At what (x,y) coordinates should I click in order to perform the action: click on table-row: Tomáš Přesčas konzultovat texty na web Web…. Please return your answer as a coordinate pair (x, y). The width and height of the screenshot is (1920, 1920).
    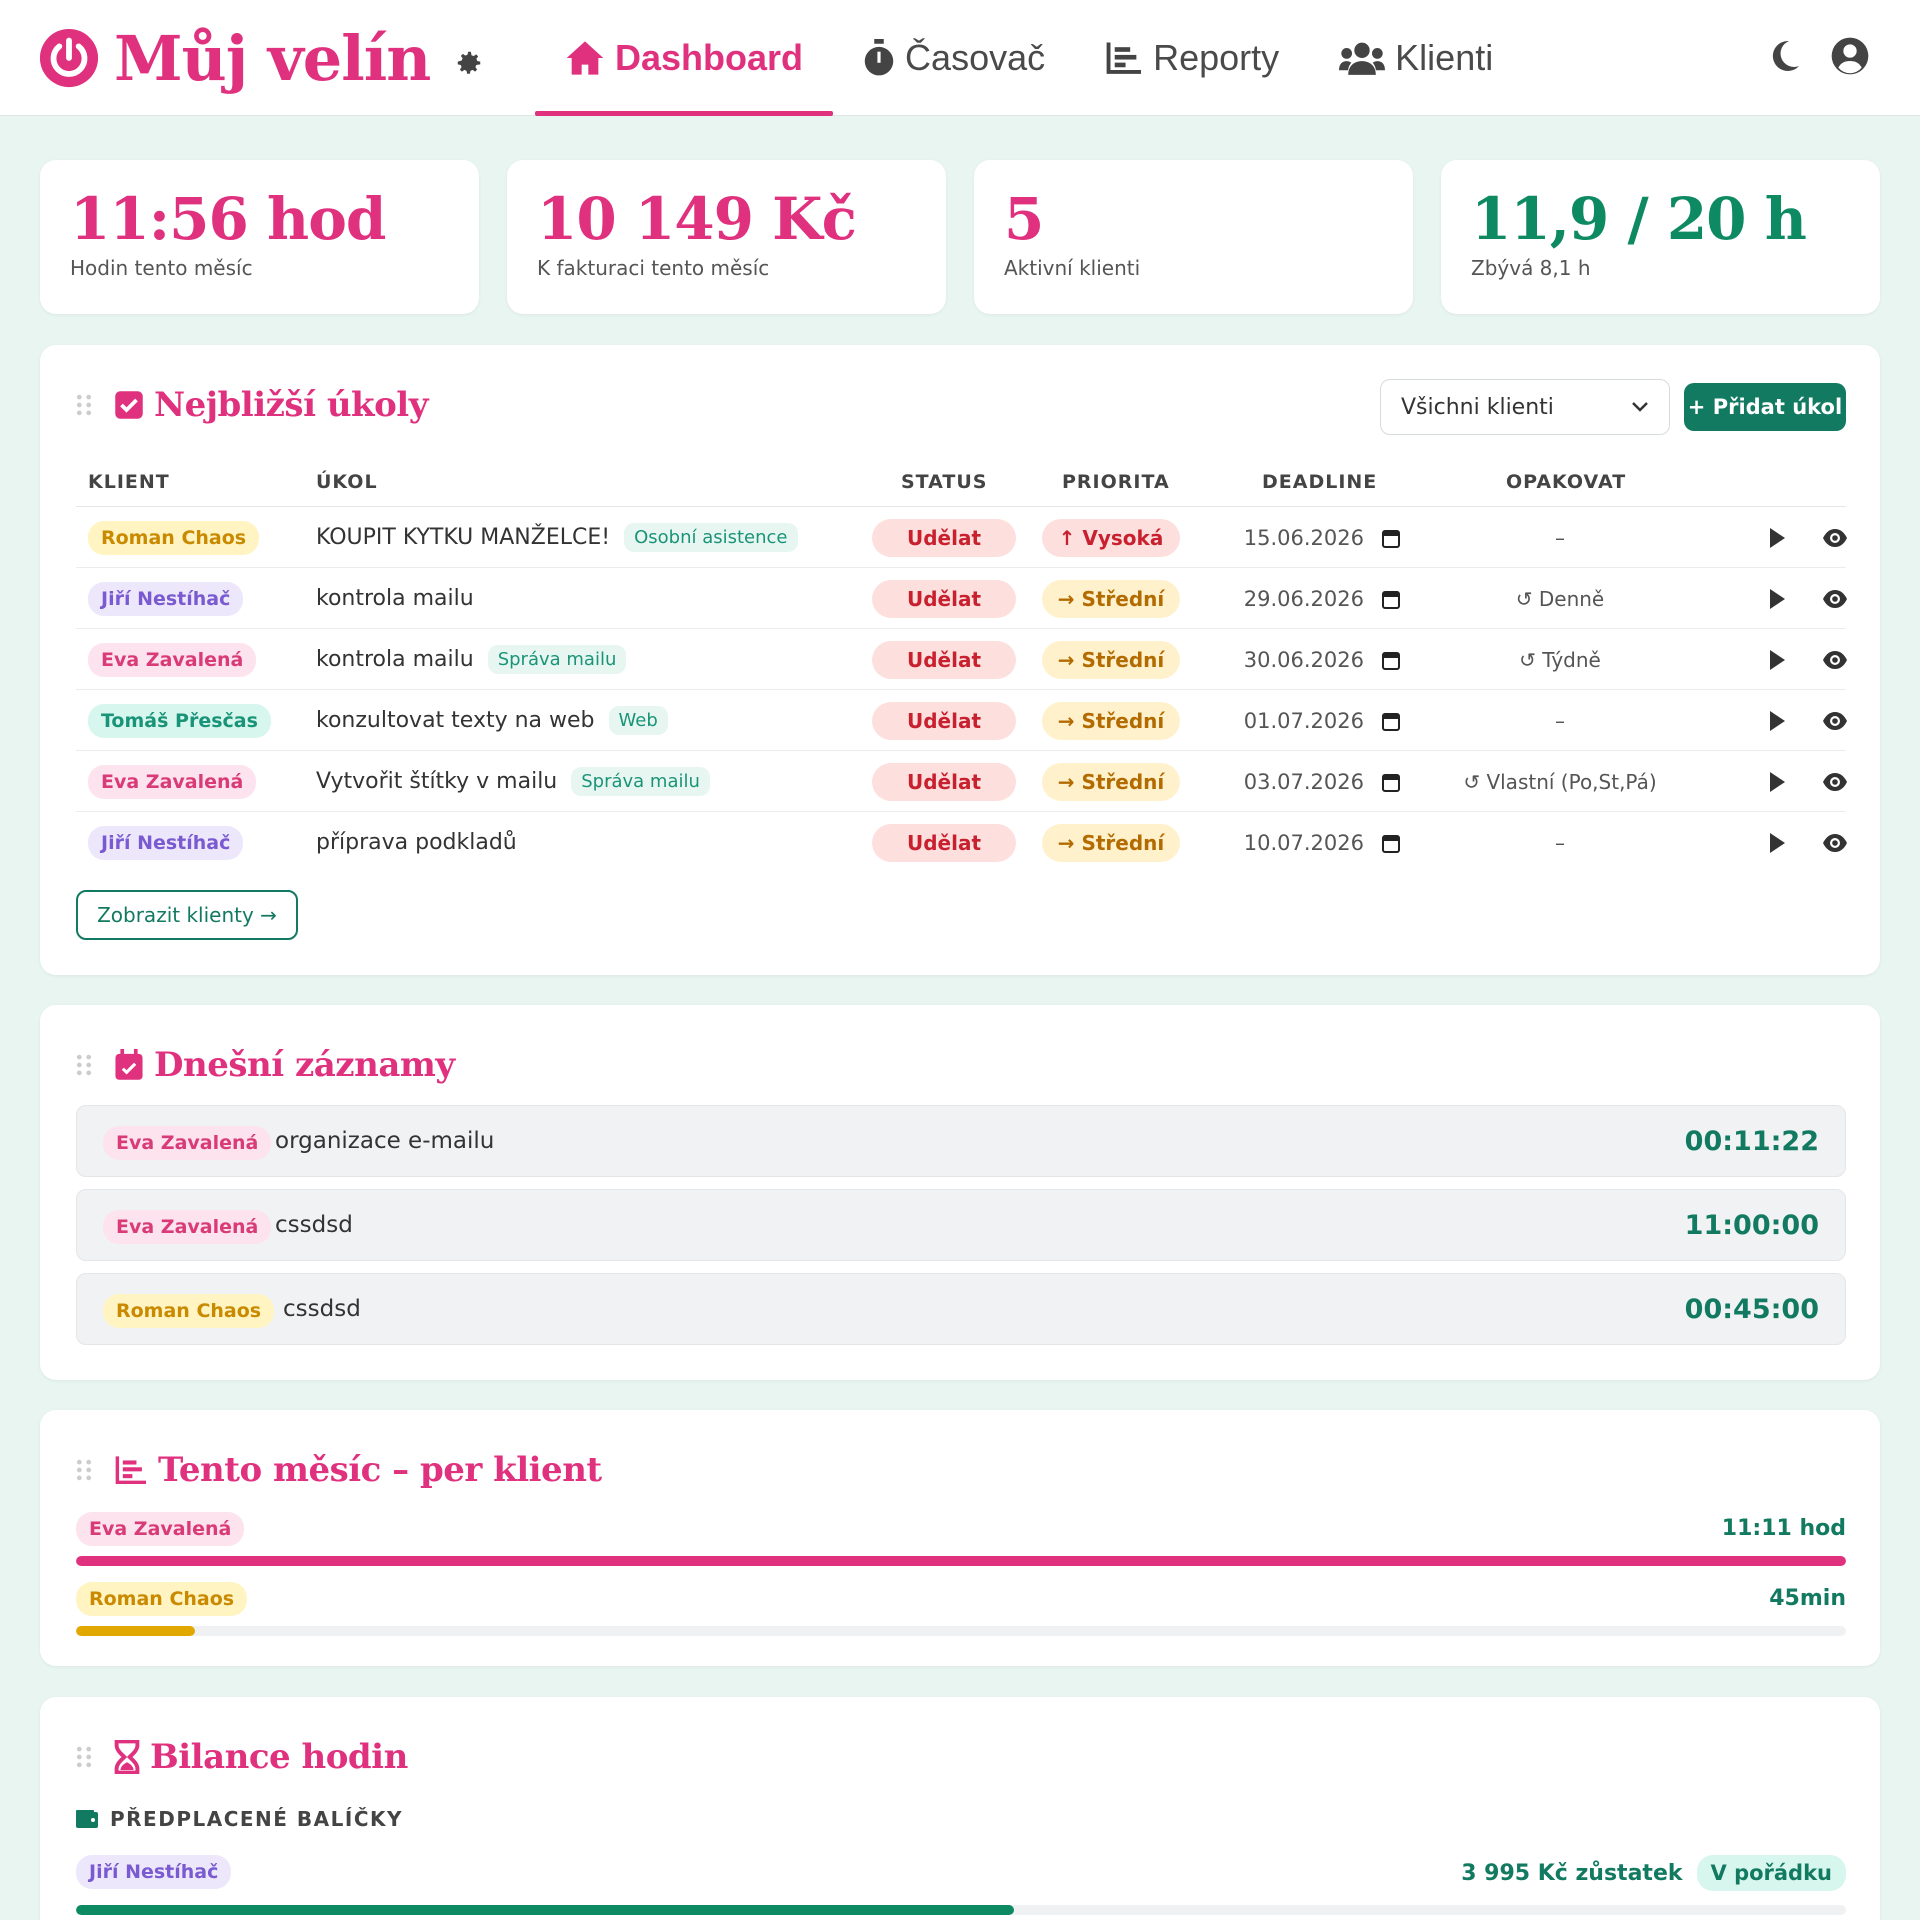
    Looking at the image, I should click on (962, 720).